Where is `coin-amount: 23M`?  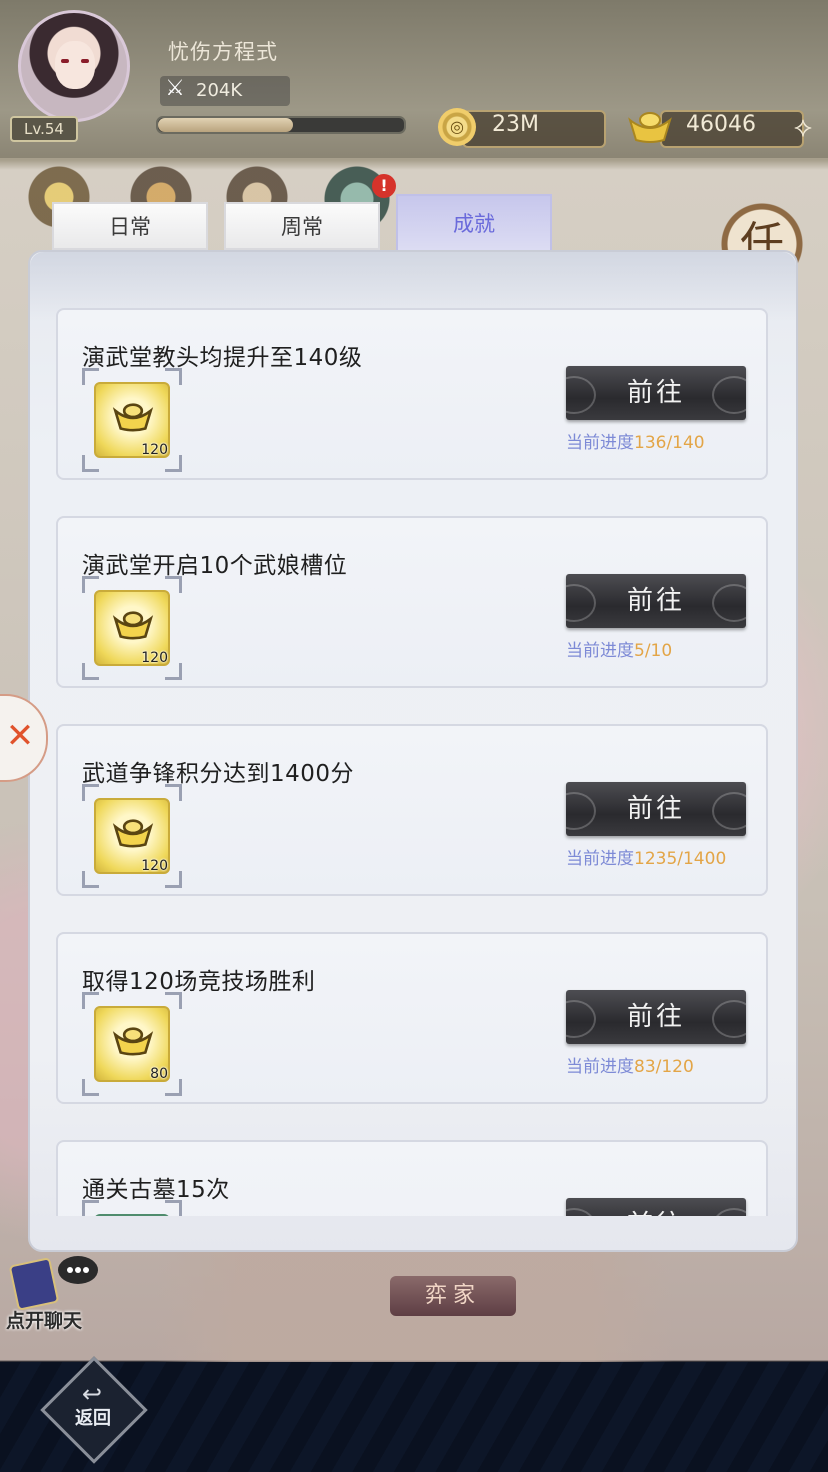
coin-amount: 23M is located at coordinates (515, 124).